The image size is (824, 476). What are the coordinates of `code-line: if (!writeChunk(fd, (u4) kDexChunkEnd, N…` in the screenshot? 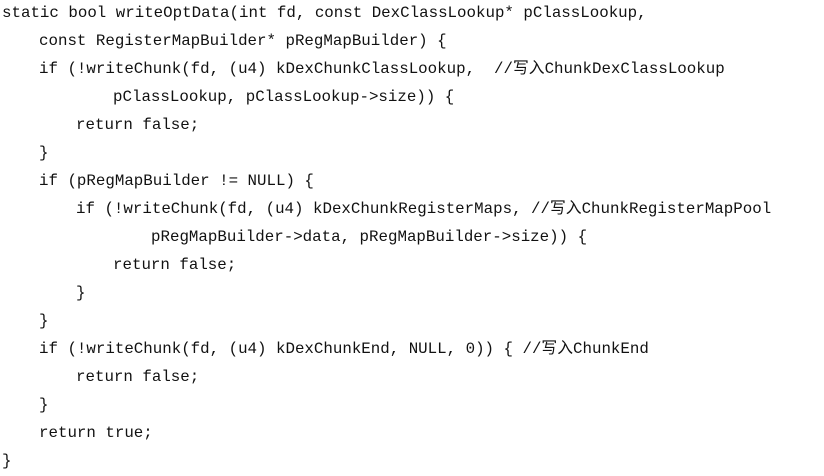 It's located at (344, 349).